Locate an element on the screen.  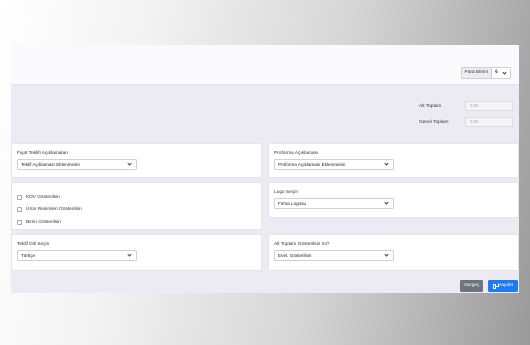
show-unit-checkbox is located at coordinates (19, 222).